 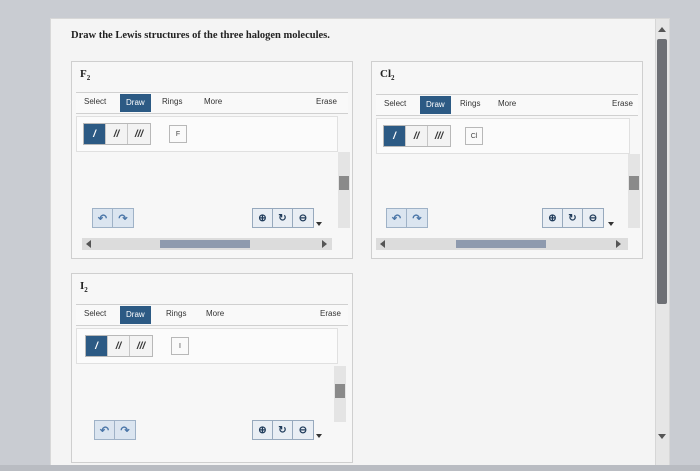 I want to click on molecule-label: I2, so click(x=84, y=287).